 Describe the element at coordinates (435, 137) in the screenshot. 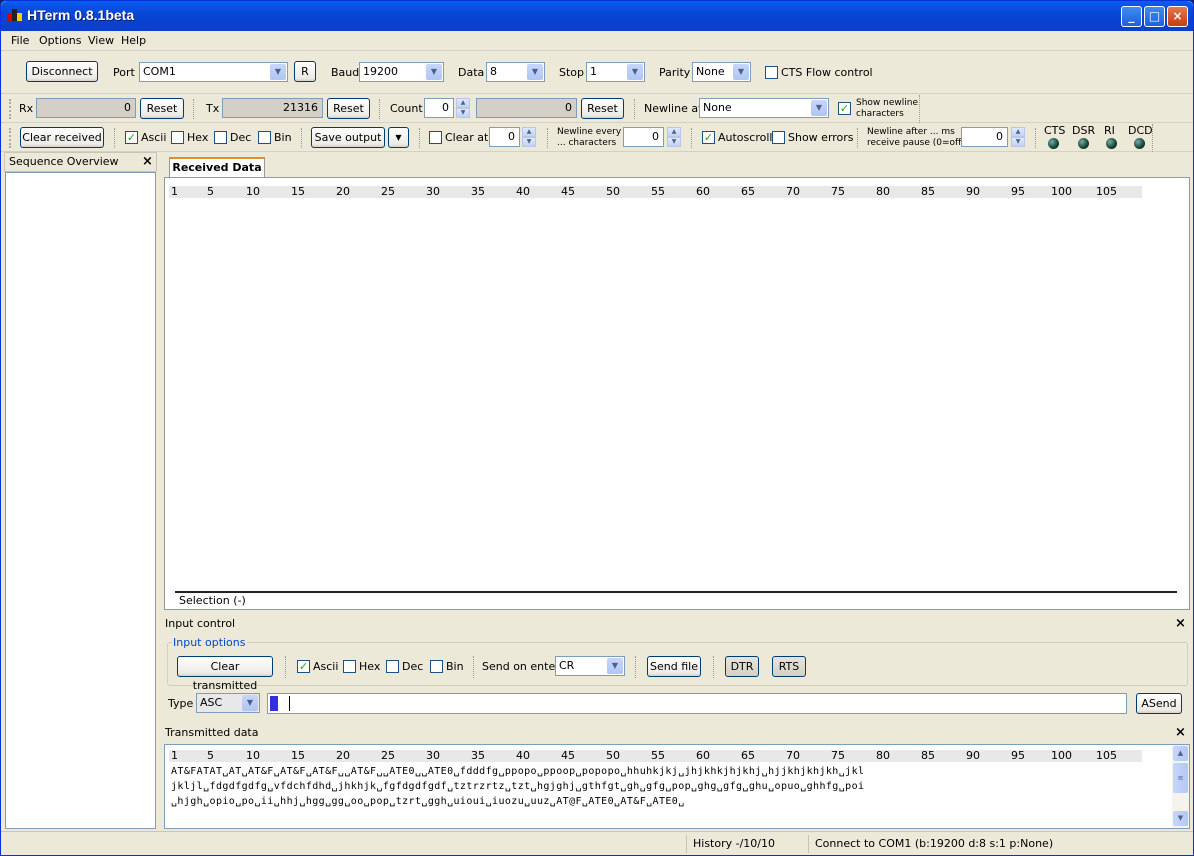

I see `clear-at-checkbox` at that location.